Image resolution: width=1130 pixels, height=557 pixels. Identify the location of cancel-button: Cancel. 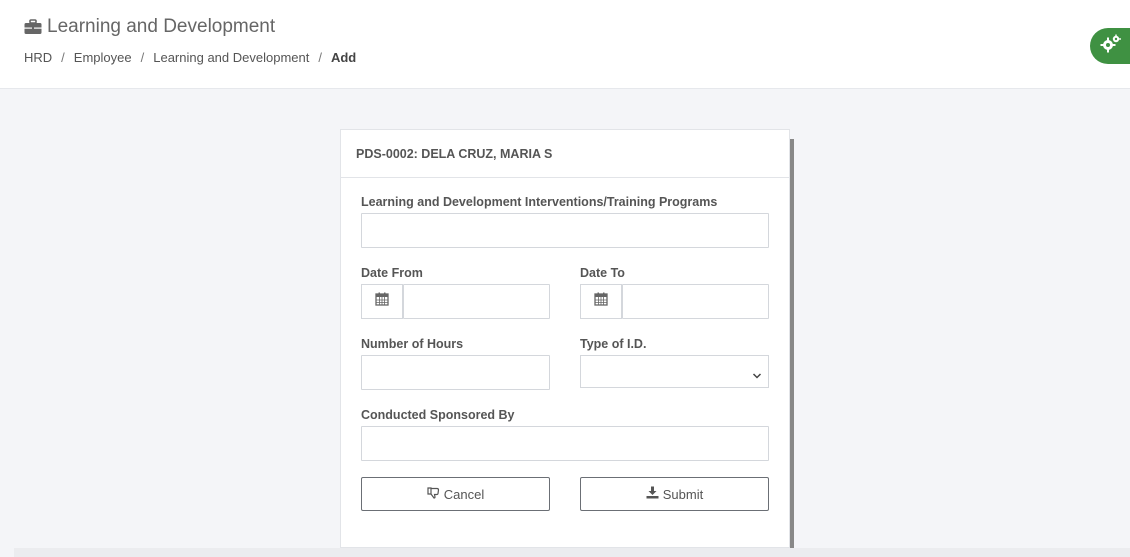
(455, 494).